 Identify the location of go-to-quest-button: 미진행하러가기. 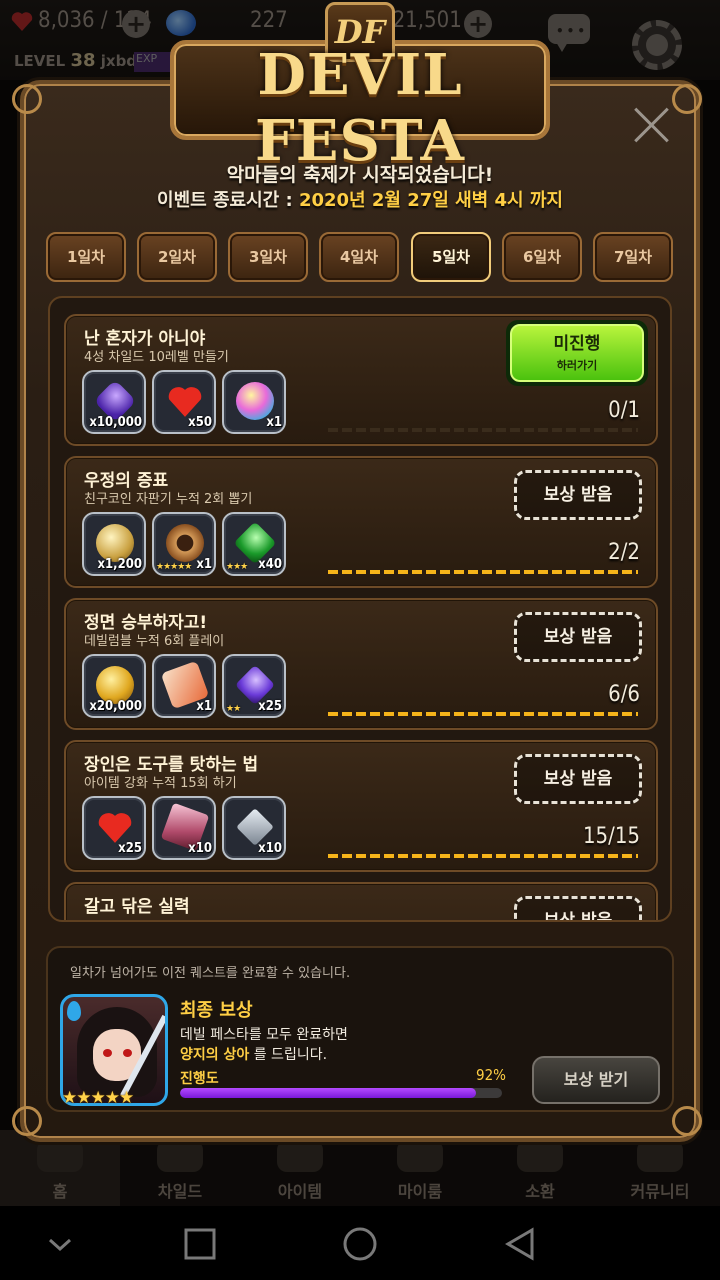
(577, 353).